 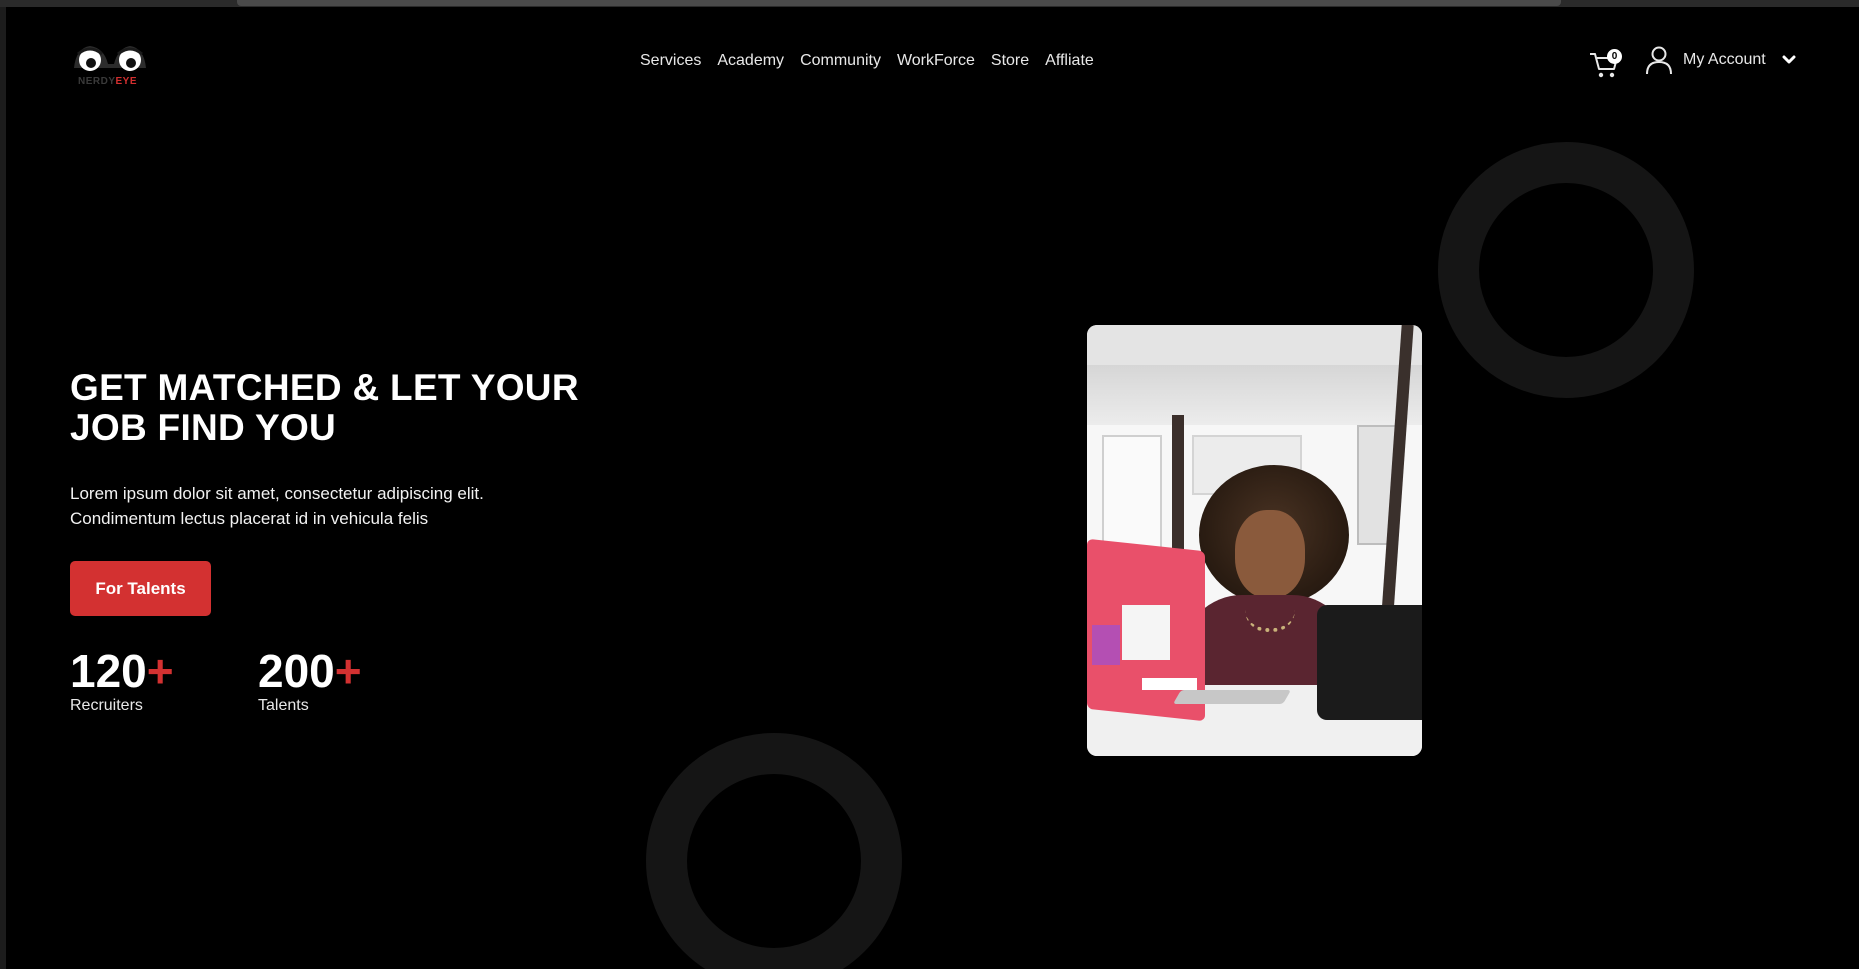 I want to click on nav-affliate: Affliate, so click(x=1069, y=61).